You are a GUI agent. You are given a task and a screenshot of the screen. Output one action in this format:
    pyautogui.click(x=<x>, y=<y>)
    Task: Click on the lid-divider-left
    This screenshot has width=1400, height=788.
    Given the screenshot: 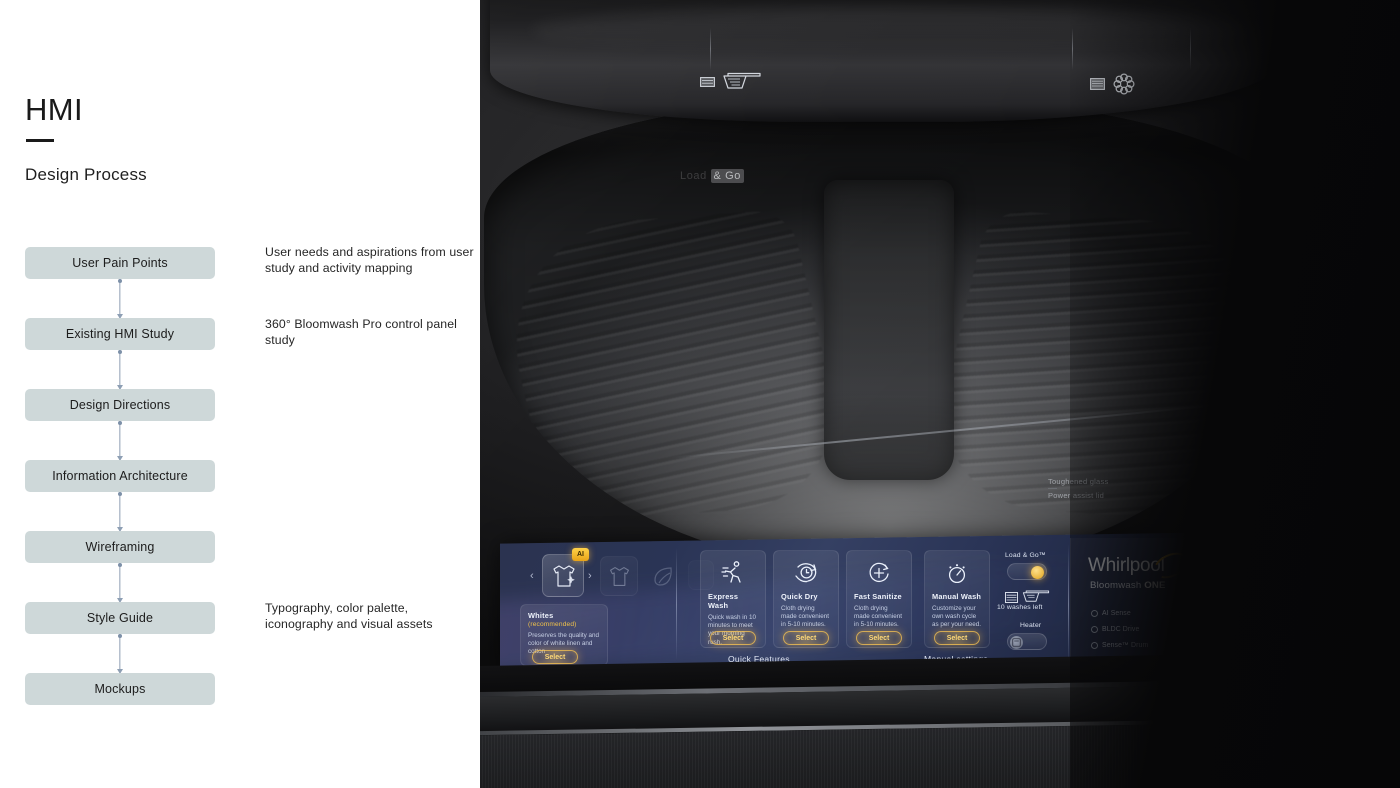 What is the action you would take?
    pyautogui.click(x=710, y=49)
    